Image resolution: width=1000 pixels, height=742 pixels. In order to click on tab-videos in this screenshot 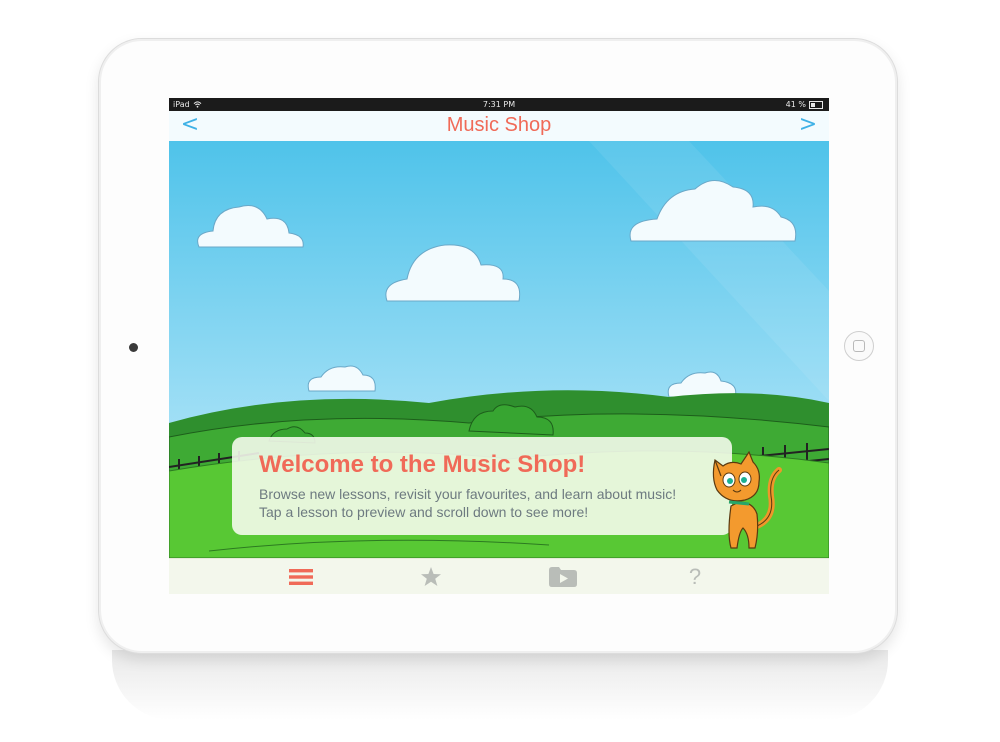, I will do `click(563, 576)`.